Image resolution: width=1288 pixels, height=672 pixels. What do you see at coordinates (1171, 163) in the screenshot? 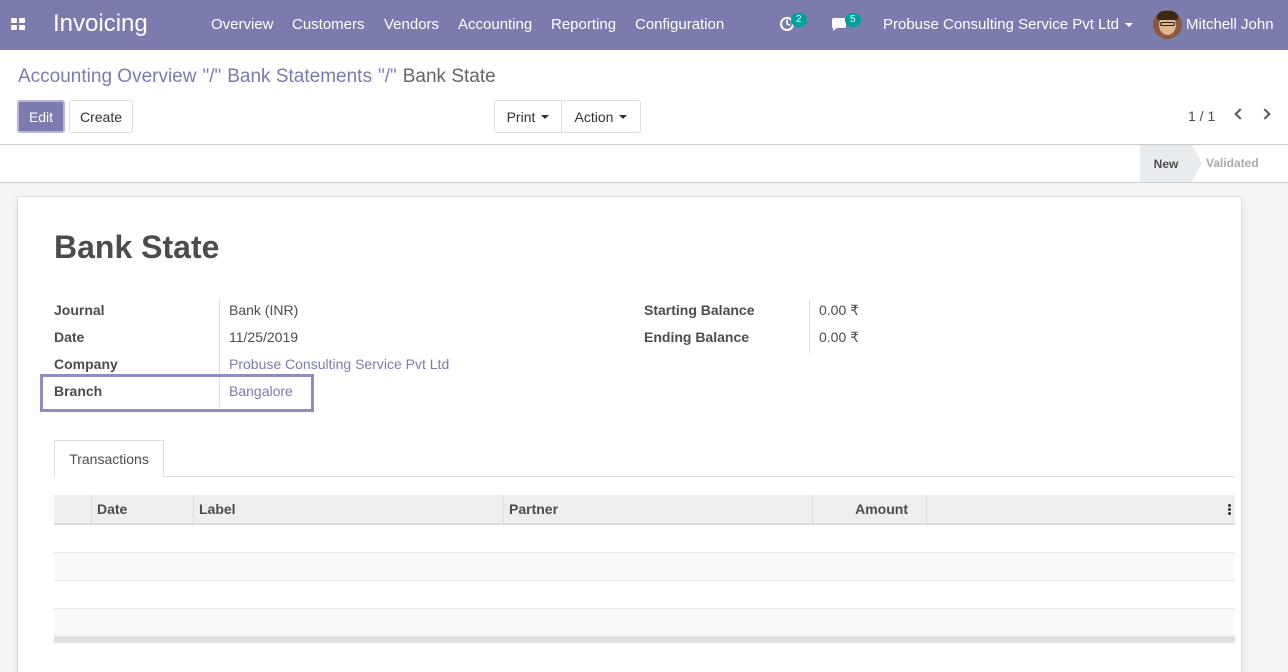
I see `stage-new: New` at bounding box center [1171, 163].